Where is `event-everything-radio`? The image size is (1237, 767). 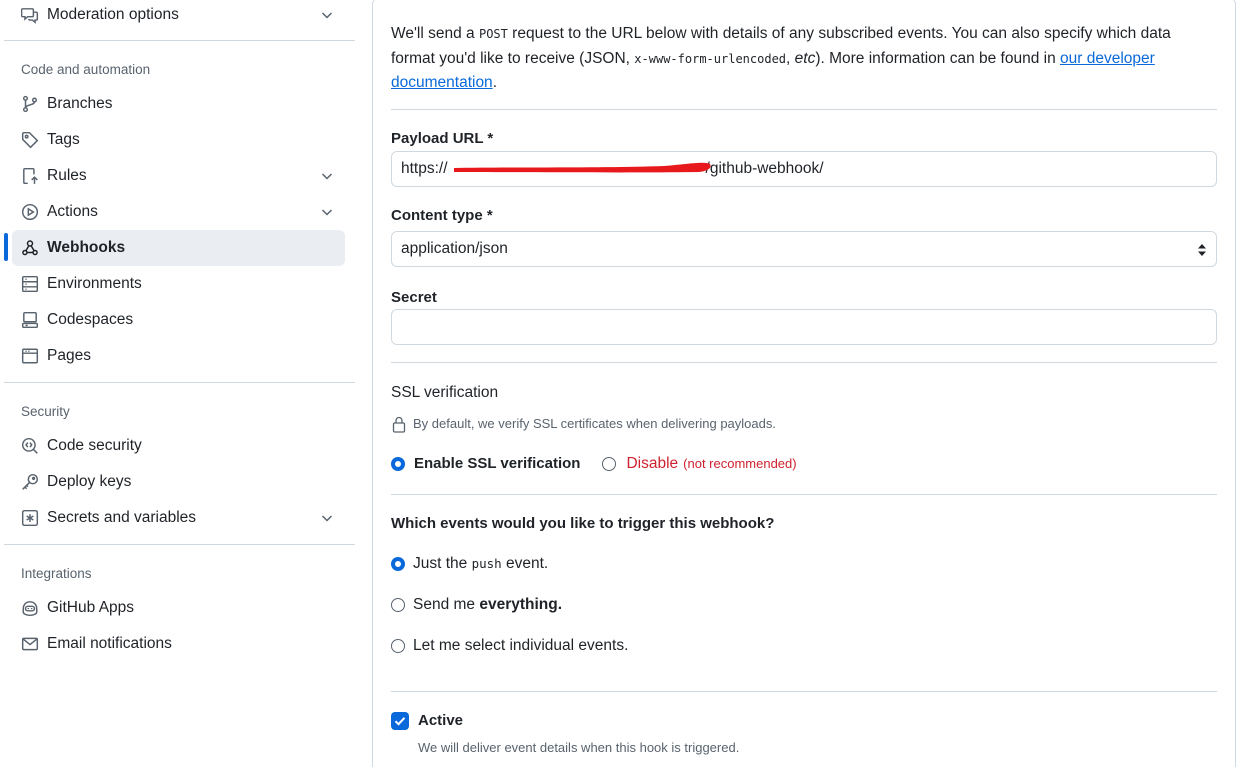 event-everything-radio is located at coordinates (398, 605).